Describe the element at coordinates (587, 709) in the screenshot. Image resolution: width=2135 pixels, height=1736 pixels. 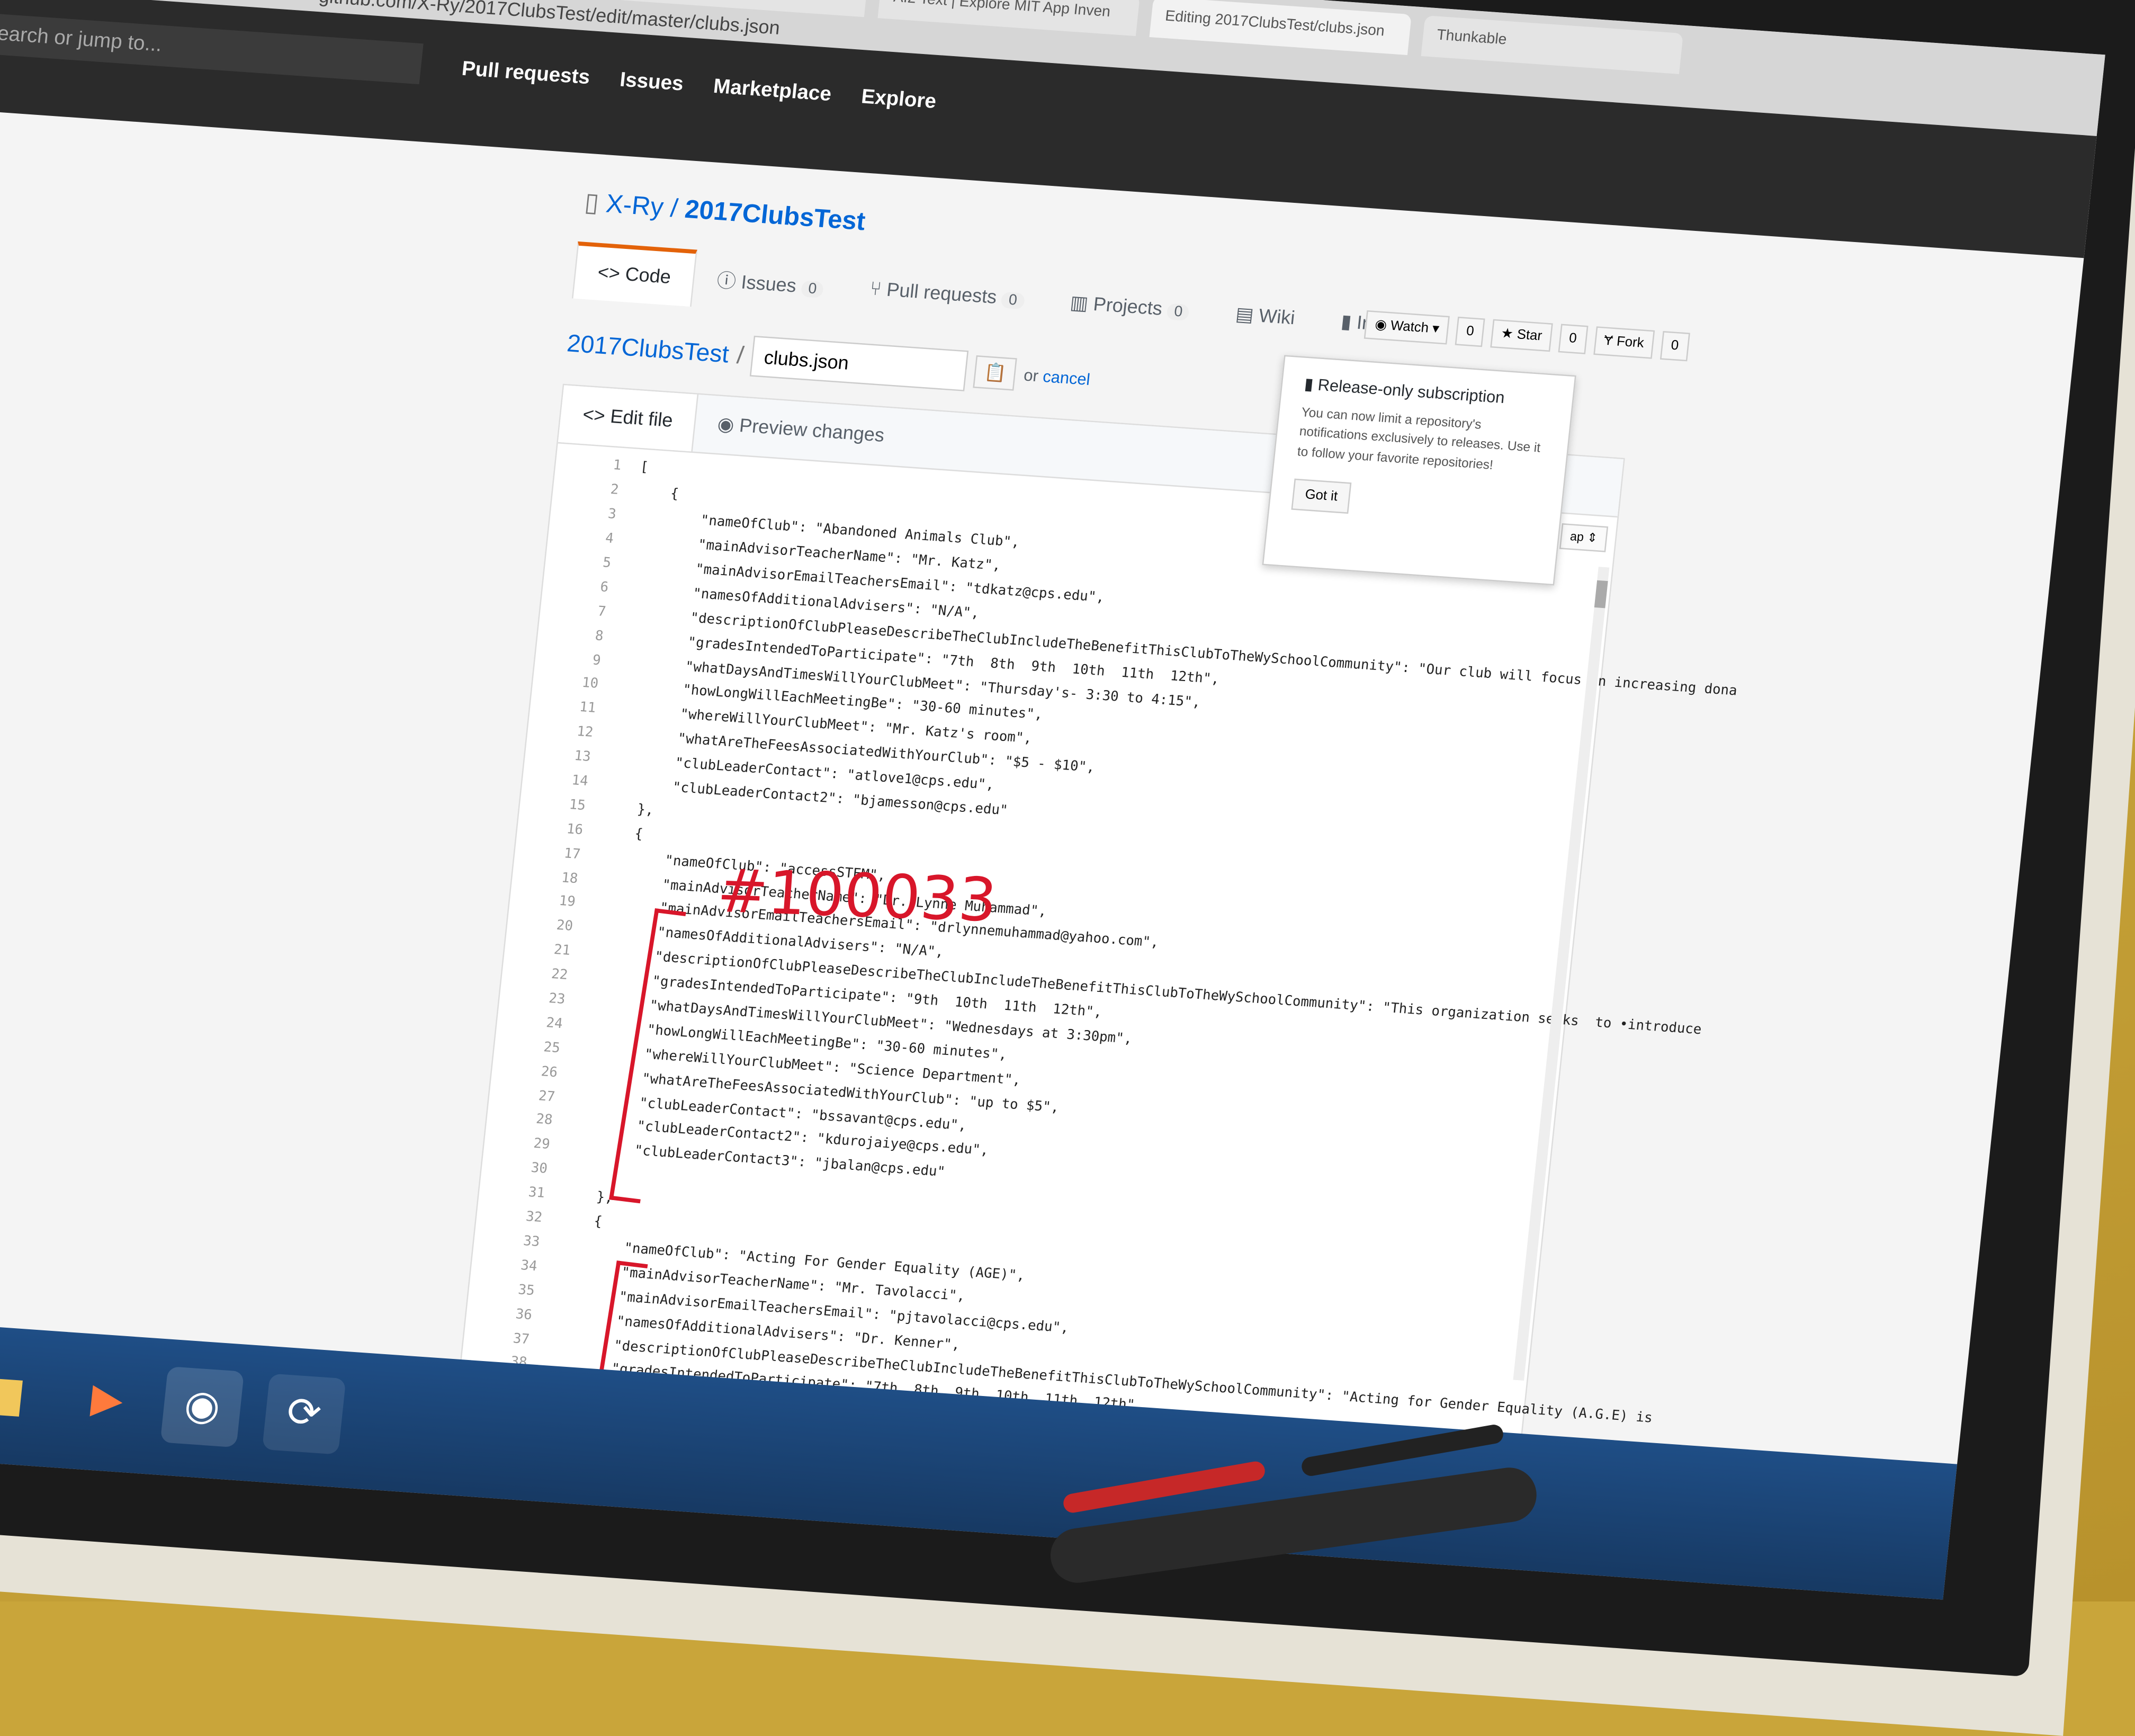
I see `line-number: 11` at that location.